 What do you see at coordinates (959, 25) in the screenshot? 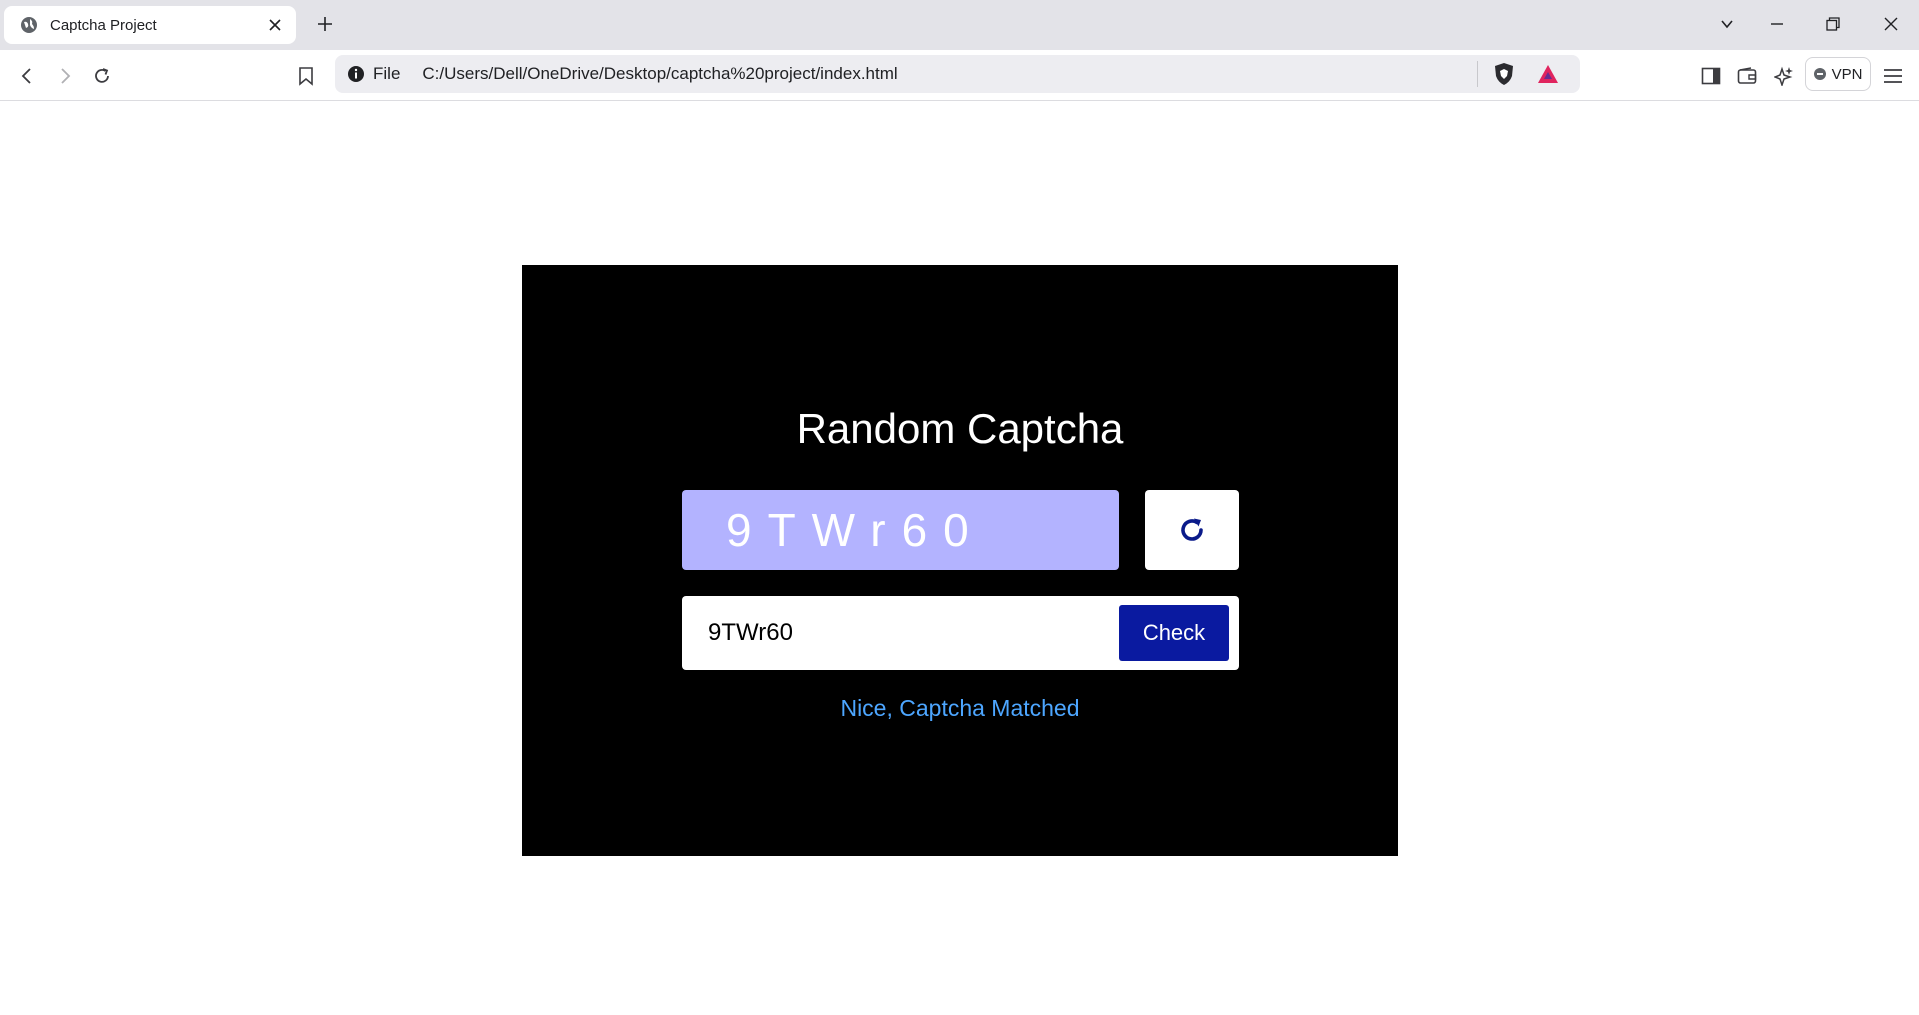
I see `tab-strip: Captcha Project` at bounding box center [959, 25].